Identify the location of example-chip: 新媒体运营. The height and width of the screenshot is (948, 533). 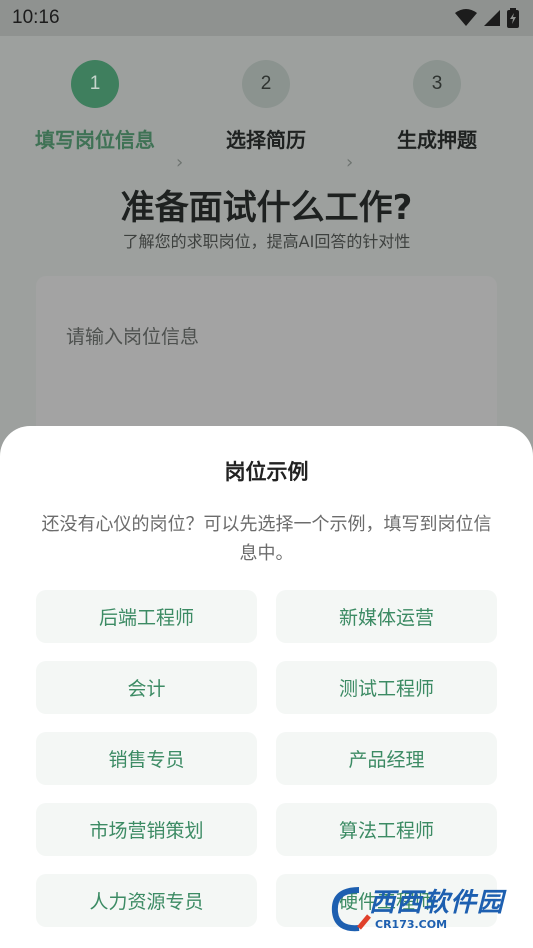
(386, 616).